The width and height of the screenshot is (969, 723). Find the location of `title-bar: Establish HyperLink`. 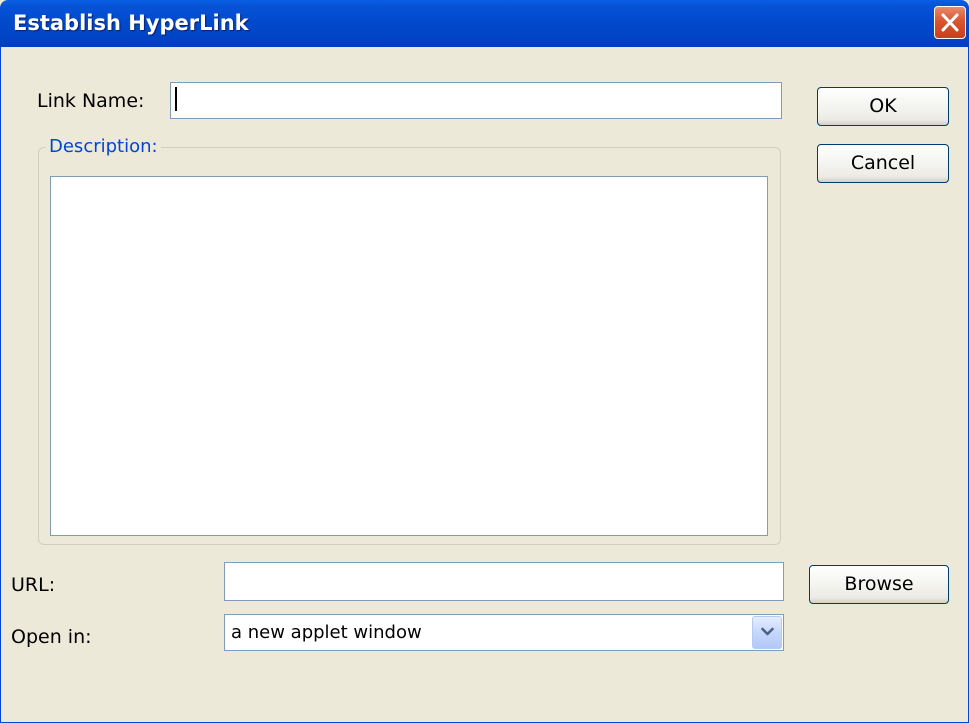

title-bar: Establish HyperLink is located at coordinates (484, 23).